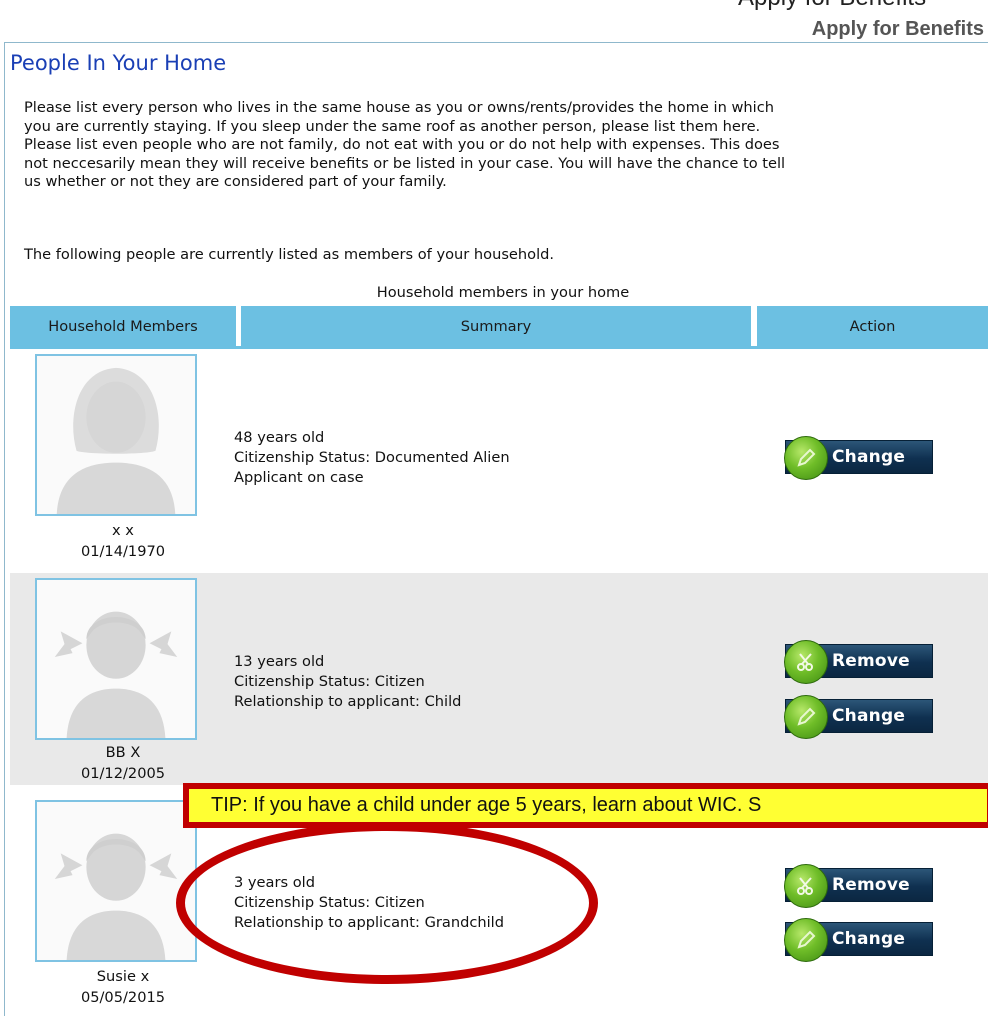  I want to click on member-age: 3 years old, so click(274, 882).